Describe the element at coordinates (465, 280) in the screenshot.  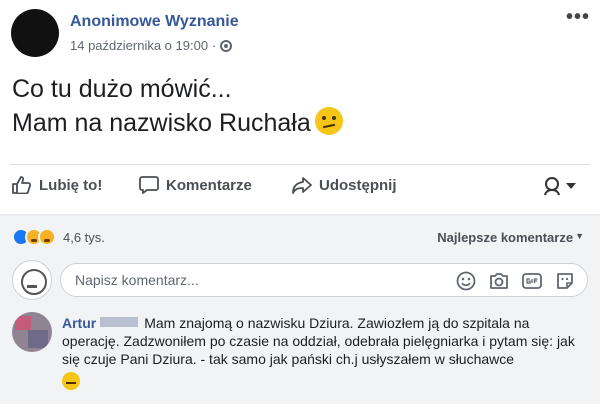
I see `emoji-picker-icon` at that location.